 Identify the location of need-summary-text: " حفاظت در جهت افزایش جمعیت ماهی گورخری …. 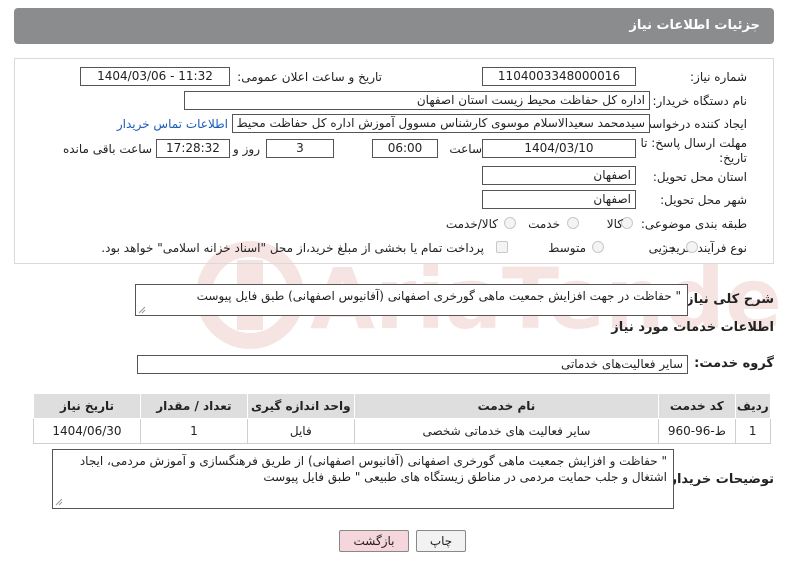
(438, 296).